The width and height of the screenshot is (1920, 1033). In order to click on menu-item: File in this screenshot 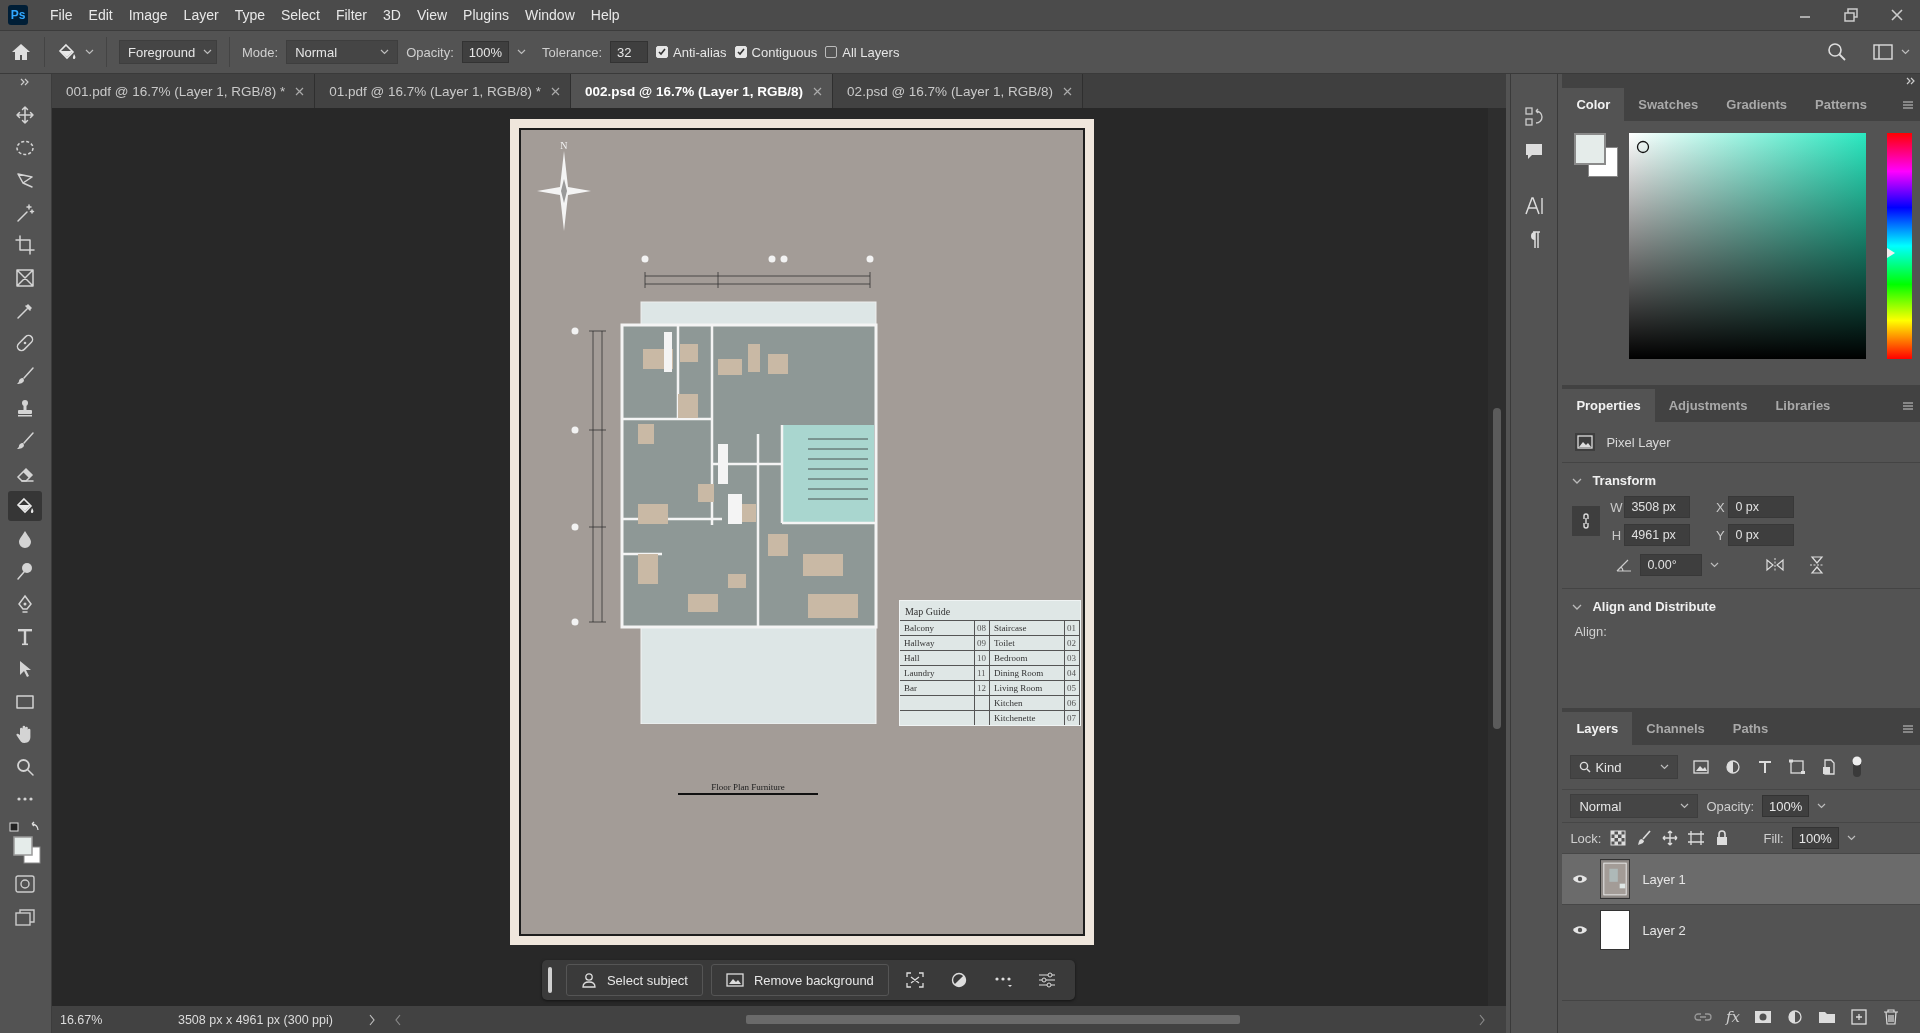, I will do `click(61, 15)`.